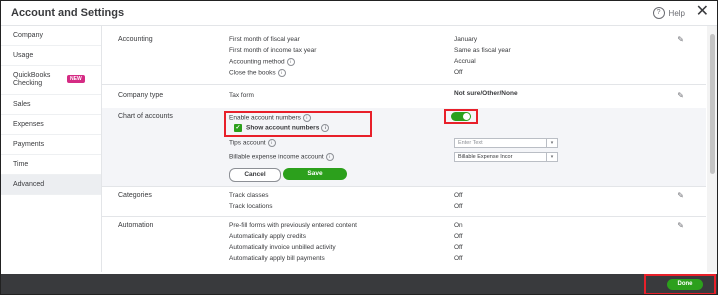 Image resolution: width=720 pixels, height=297 pixels. Describe the element at coordinates (51, 36) in the screenshot. I see `sidebar-item-company: Company` at that location.